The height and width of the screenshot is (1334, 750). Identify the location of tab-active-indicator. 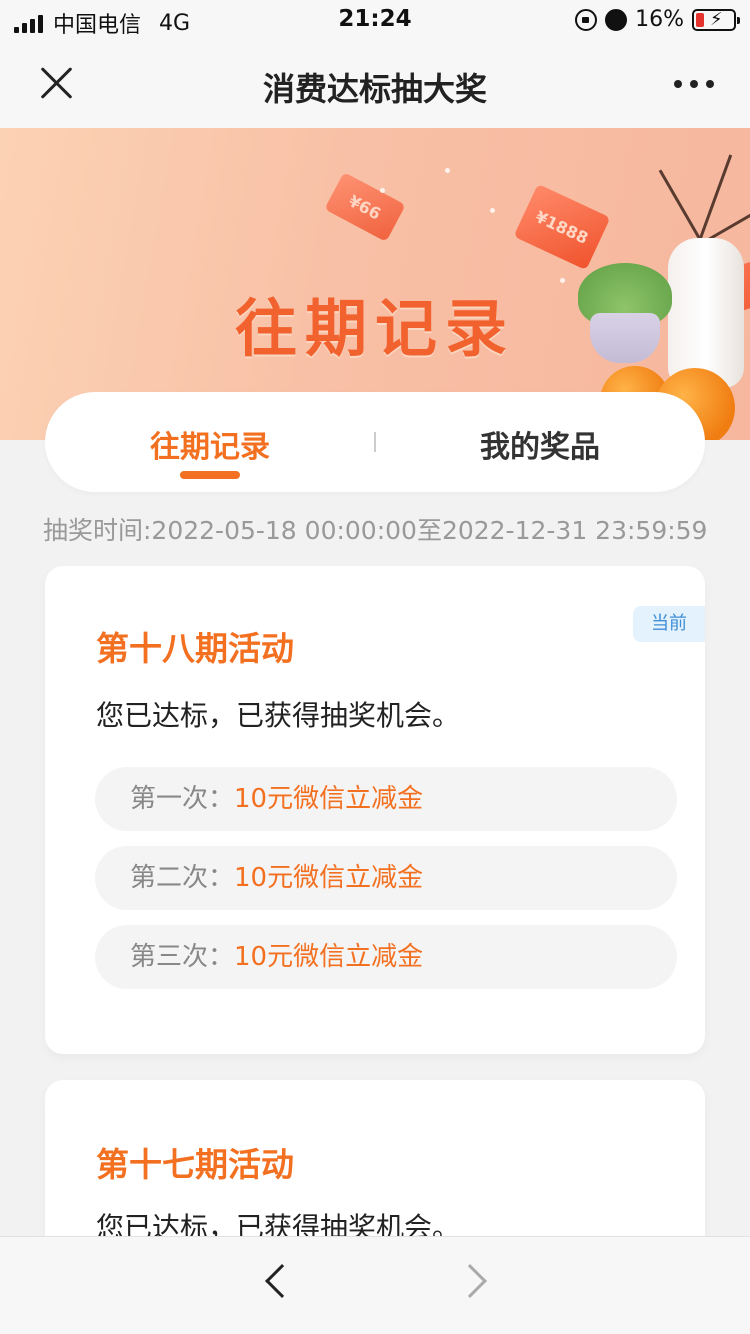
(210, 475).